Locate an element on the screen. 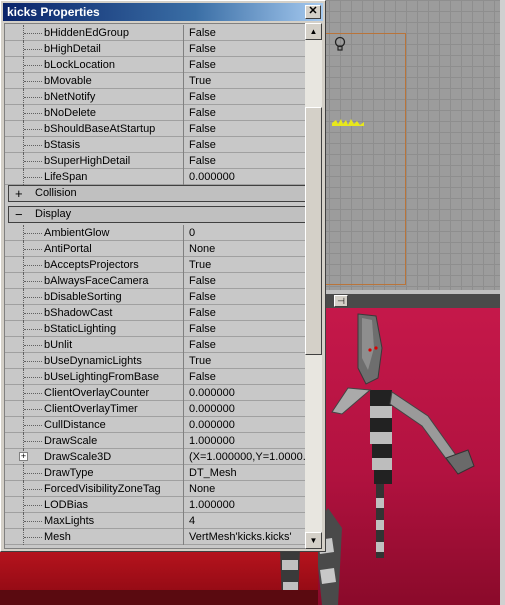  property-row: DrawType DT_Mesh is located at coordinates (155, 473).